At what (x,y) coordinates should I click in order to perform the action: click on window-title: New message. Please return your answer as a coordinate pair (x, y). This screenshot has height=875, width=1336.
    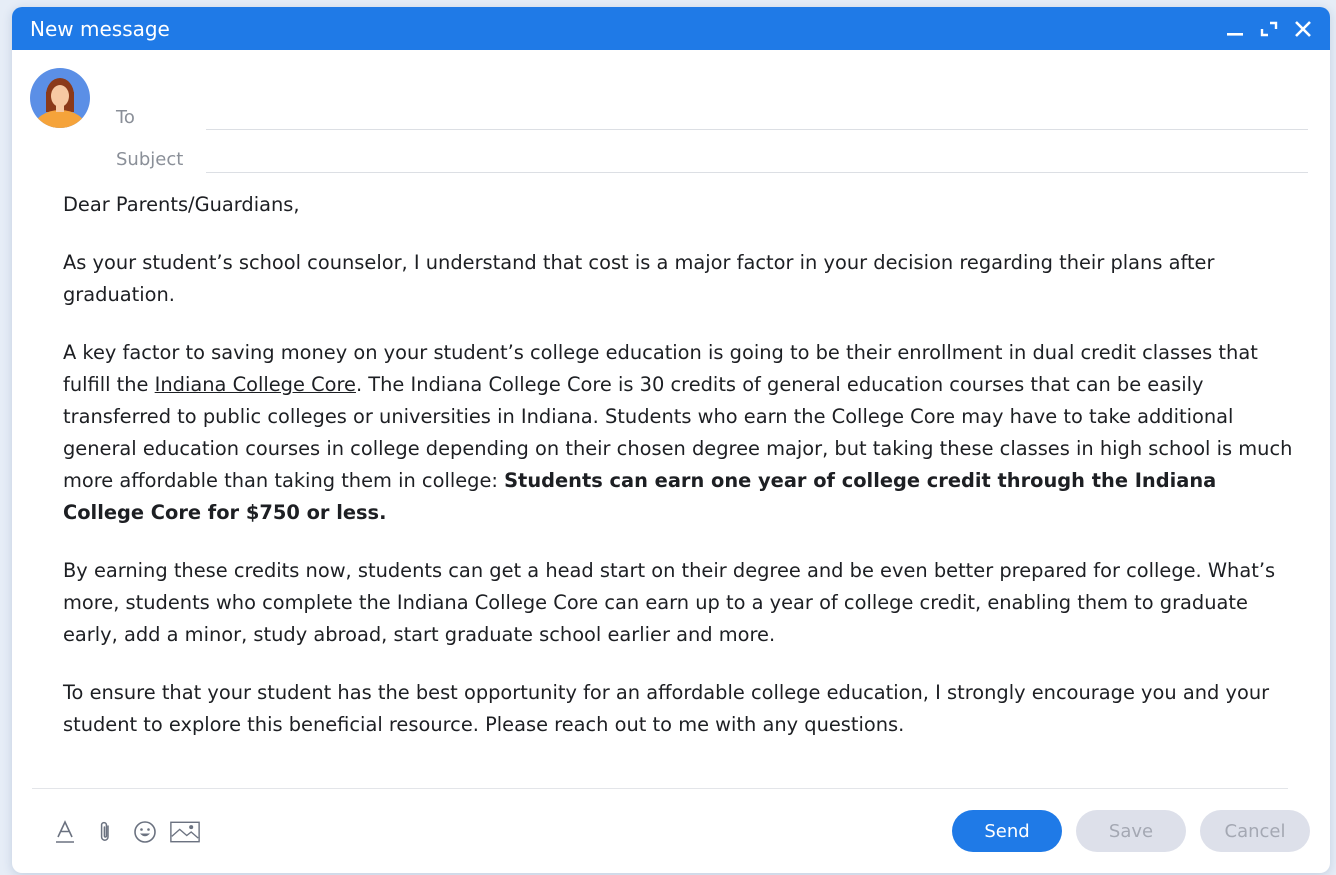
    Looking at the image, I should click on (100, 28).